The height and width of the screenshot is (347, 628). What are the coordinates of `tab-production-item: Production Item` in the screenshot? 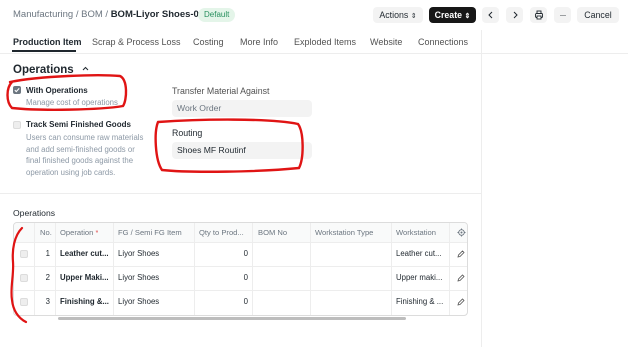 It's located at (47, 42).